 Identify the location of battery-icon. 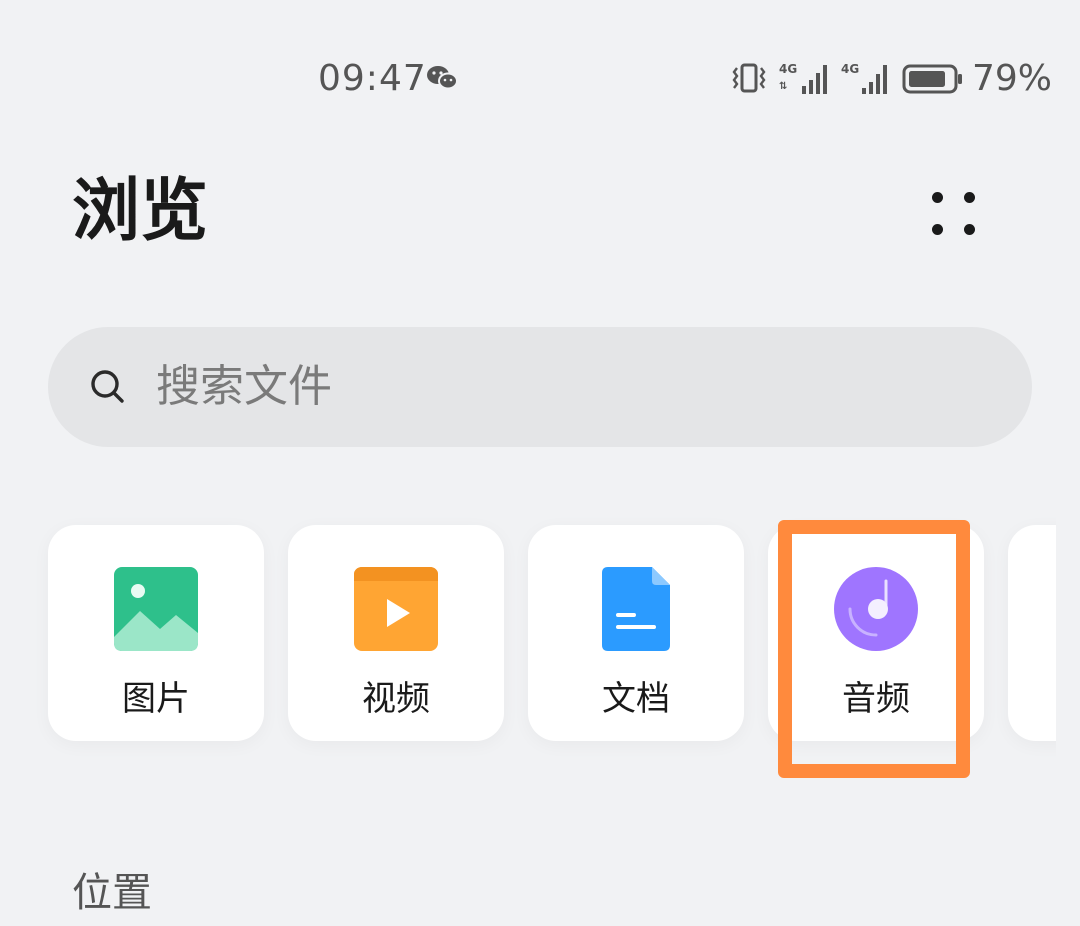
(932, 79).